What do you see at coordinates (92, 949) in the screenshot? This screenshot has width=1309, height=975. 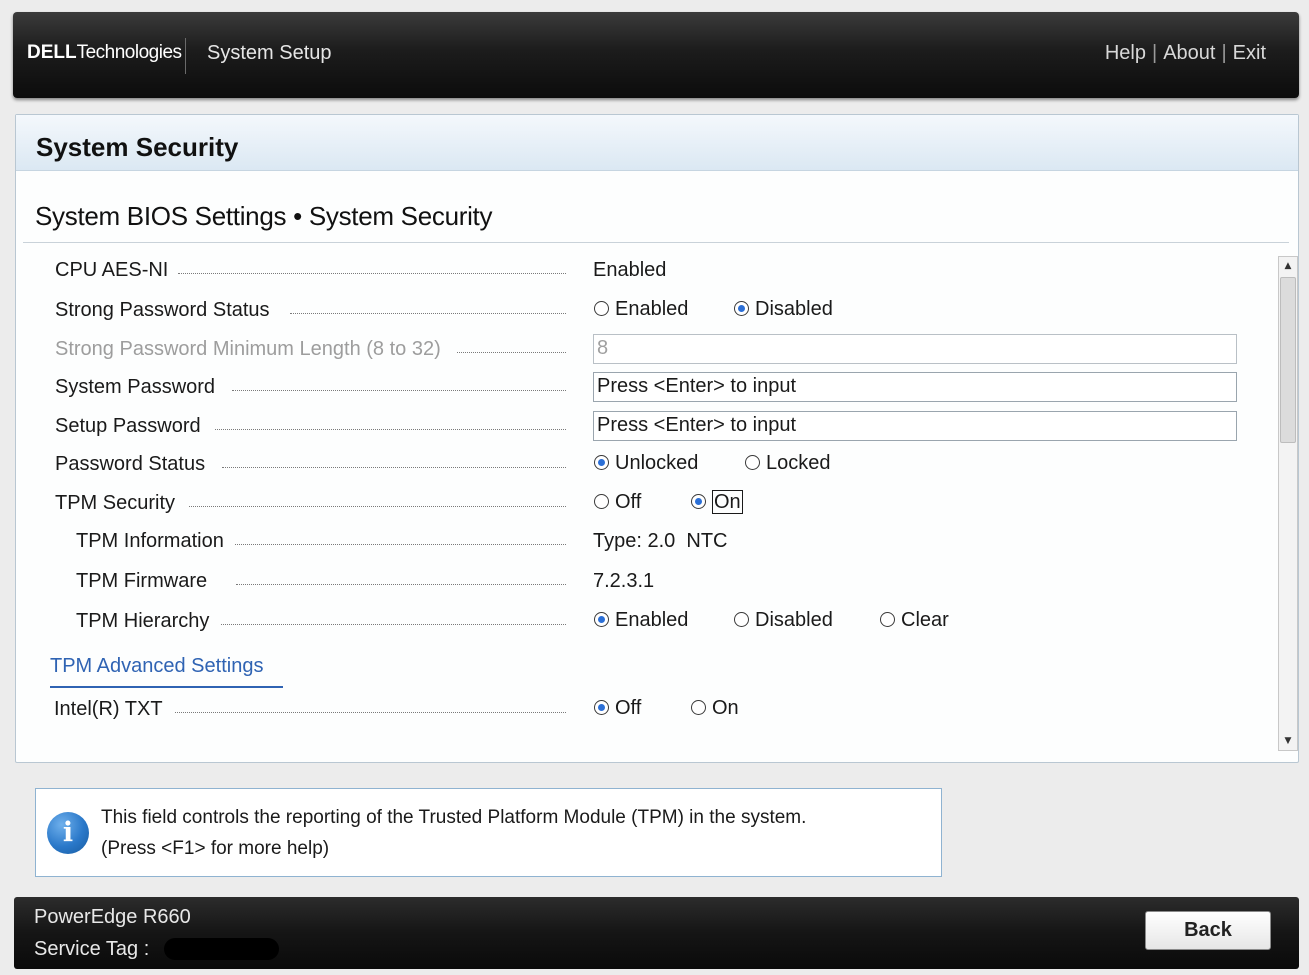 I see `service-tag-label: Service Tag :` at bounding box center [92, 949].